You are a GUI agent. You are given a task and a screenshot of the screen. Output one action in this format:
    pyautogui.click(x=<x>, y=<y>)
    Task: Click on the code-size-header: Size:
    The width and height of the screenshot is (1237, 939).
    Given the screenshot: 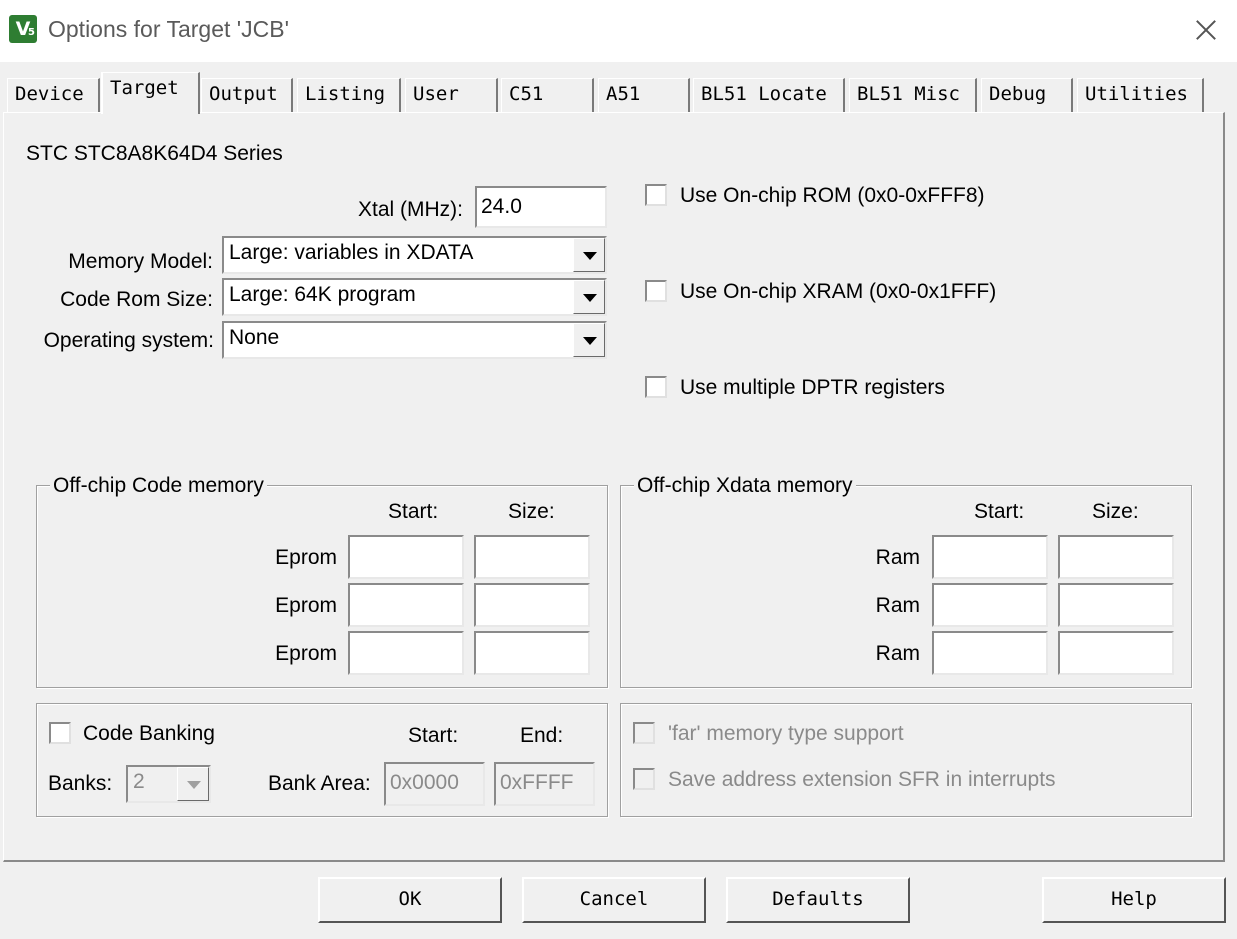 What is the action you would take?
    pyautogui.click(x=531, y=511)
    